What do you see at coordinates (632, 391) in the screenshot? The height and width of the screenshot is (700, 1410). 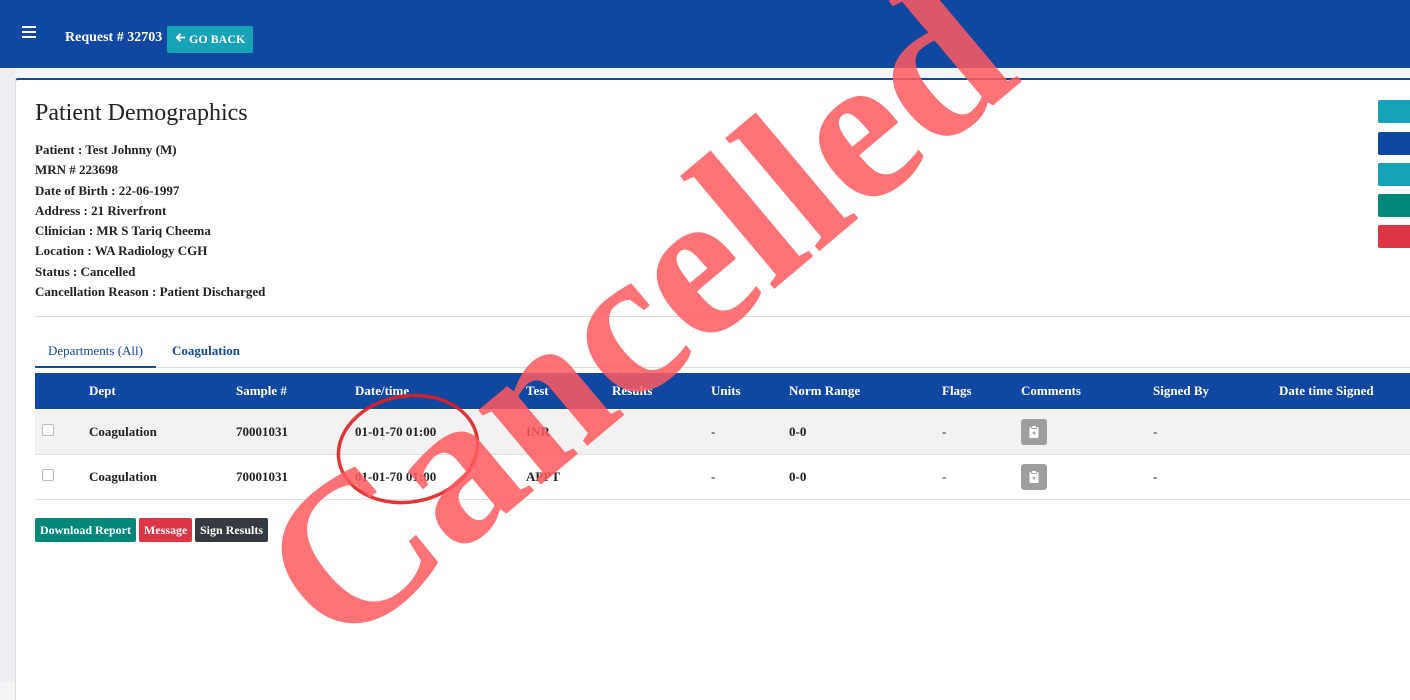 I see `col-results: Results` at bounding box center [632, 391].